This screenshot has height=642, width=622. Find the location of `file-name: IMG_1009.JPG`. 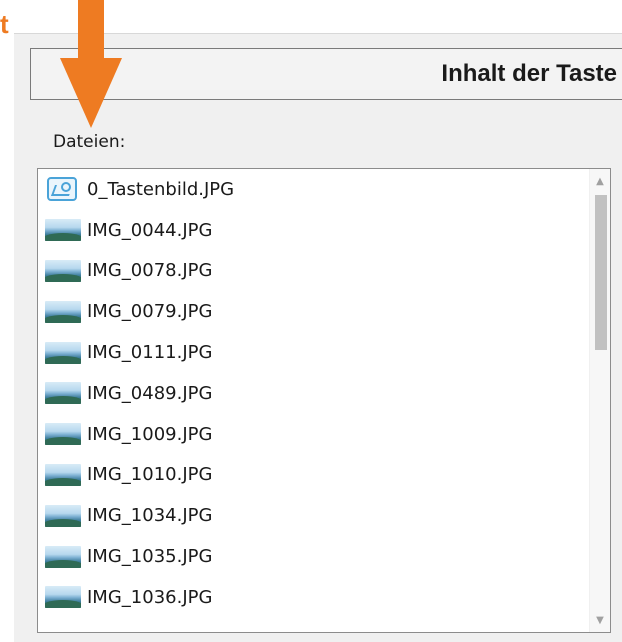

file-name: IMG_1009.JPG is located at coordinates (150, 434).